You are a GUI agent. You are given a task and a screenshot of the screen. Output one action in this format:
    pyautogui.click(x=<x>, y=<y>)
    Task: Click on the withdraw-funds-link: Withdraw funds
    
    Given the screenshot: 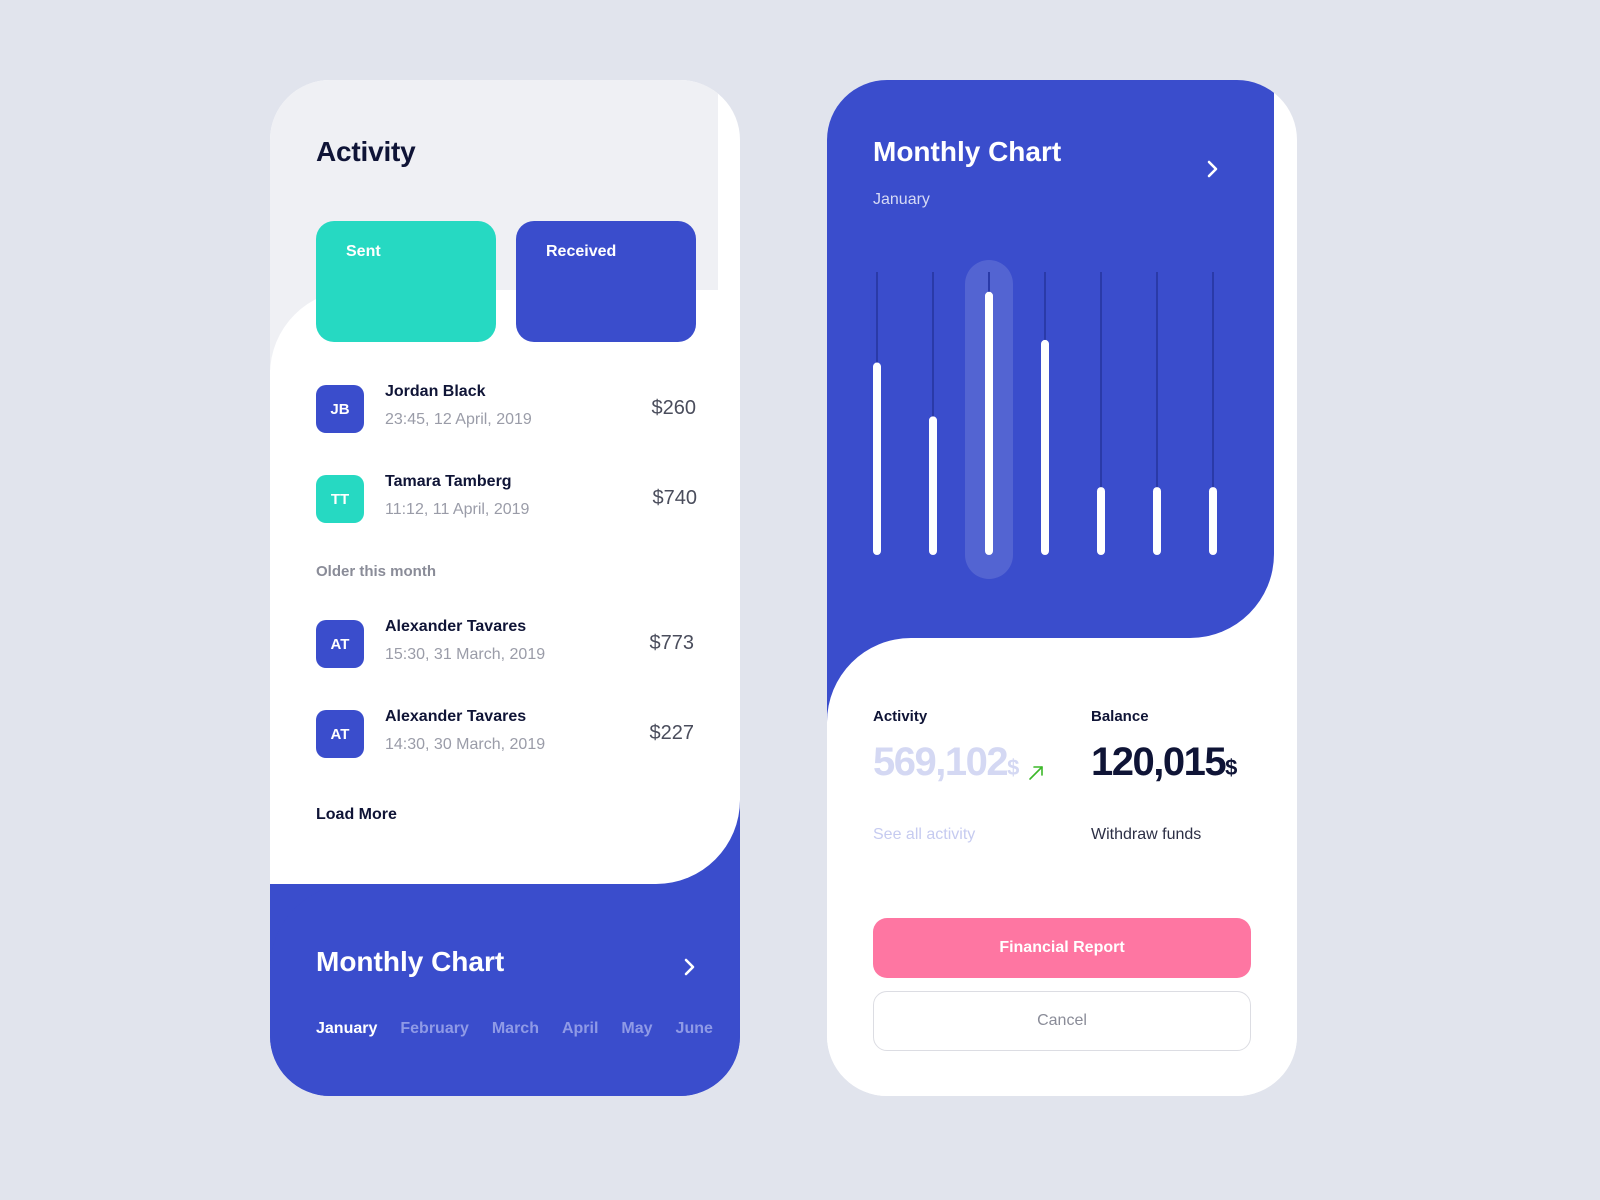 What is the action you would take?
    pyautogui.click(x=1146, y=835)
    